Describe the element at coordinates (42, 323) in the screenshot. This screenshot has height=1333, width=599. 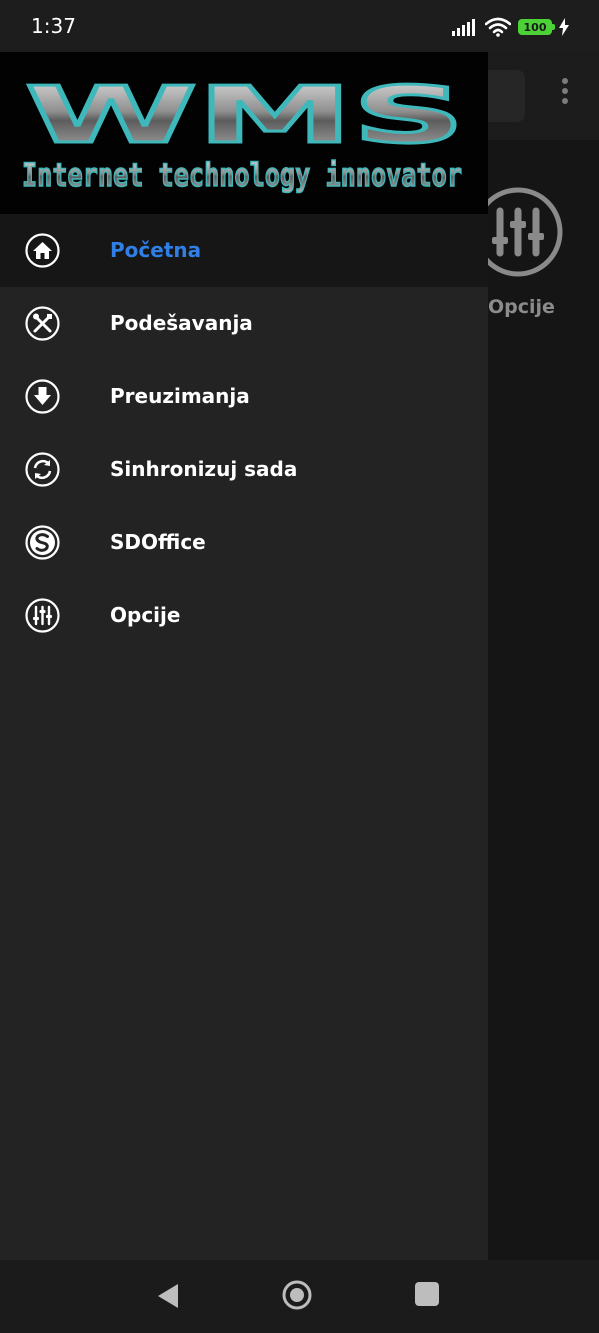
I see `tools-icon` at that location.